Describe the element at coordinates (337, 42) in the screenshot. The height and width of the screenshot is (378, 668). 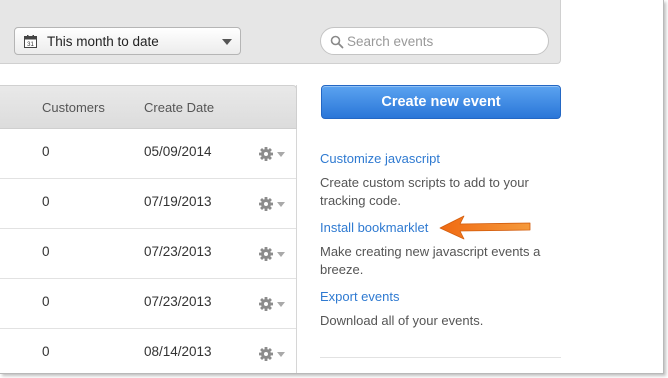
I see `search-icon` at that location.